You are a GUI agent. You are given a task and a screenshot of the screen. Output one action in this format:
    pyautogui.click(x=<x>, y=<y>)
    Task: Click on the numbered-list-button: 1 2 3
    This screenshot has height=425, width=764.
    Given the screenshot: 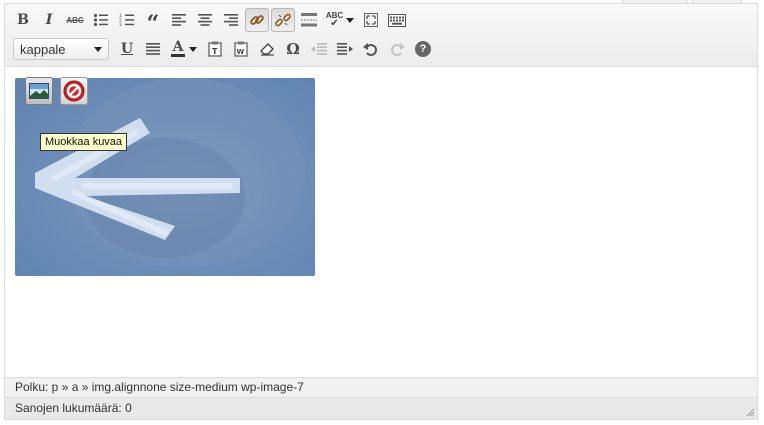 What is the action you would take?
    pyautogui.click(x=127, y=20)
    